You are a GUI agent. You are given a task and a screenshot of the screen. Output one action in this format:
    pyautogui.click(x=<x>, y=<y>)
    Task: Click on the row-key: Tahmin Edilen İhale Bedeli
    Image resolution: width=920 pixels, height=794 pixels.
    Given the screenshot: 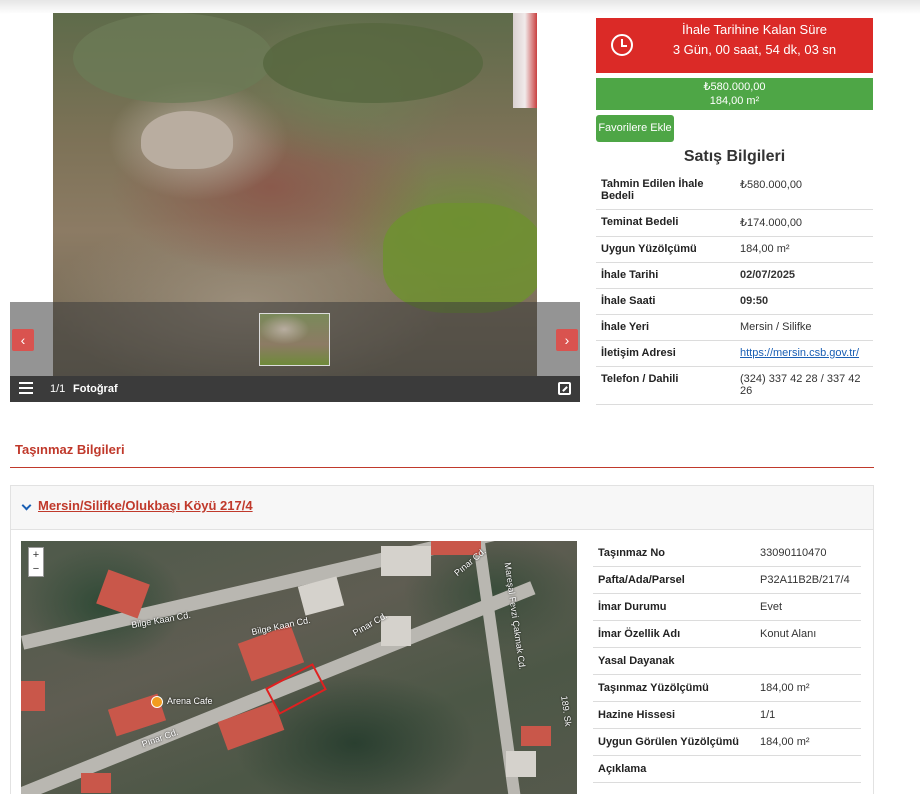 What is the action you would take?
    pyautogui.click(x=665, y=191)
    